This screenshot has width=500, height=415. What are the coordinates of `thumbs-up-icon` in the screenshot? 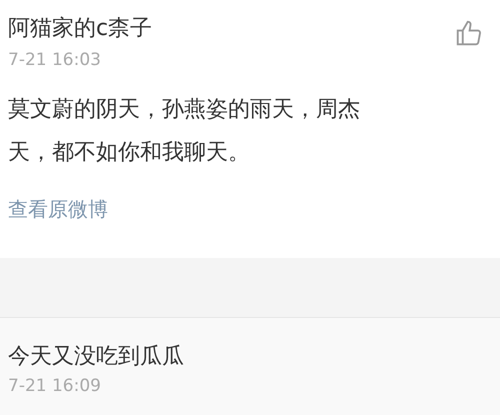 It's located at (469, 33).